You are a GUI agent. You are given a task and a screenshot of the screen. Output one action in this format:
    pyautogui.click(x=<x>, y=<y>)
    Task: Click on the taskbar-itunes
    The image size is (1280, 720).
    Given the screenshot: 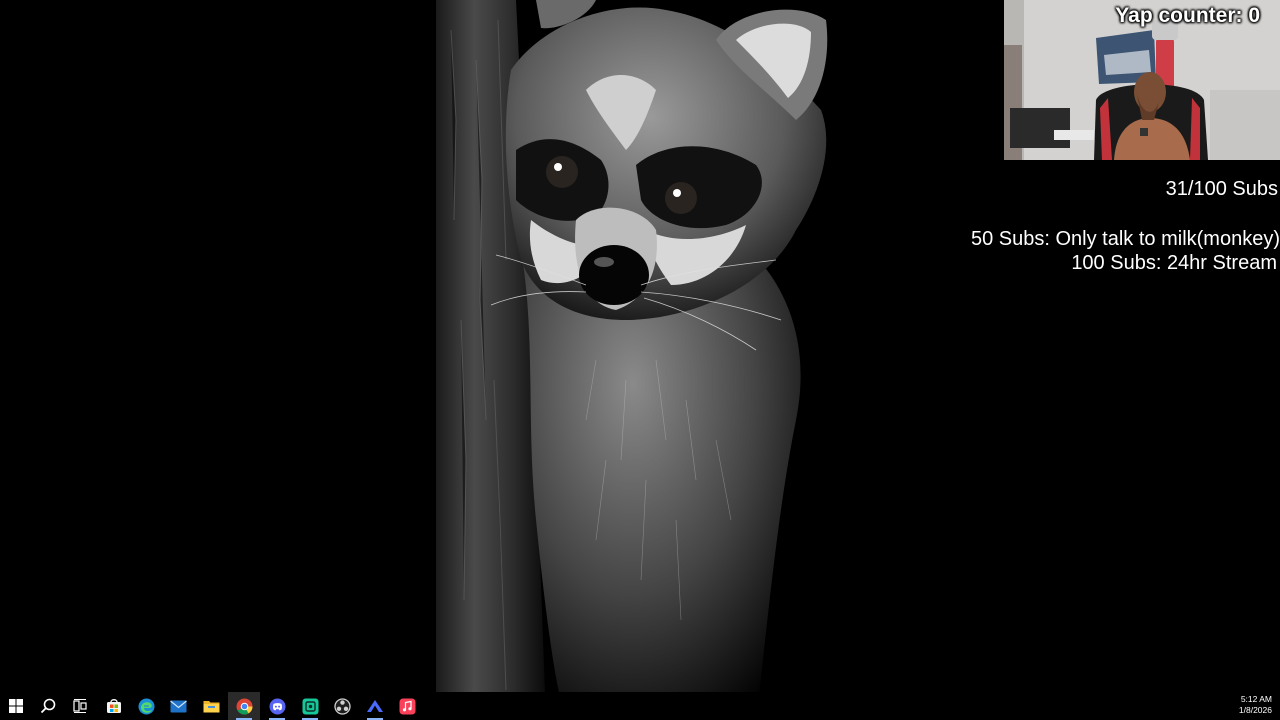 What is the action you would take?
    pyautogui.click(x=407, y=706)
    